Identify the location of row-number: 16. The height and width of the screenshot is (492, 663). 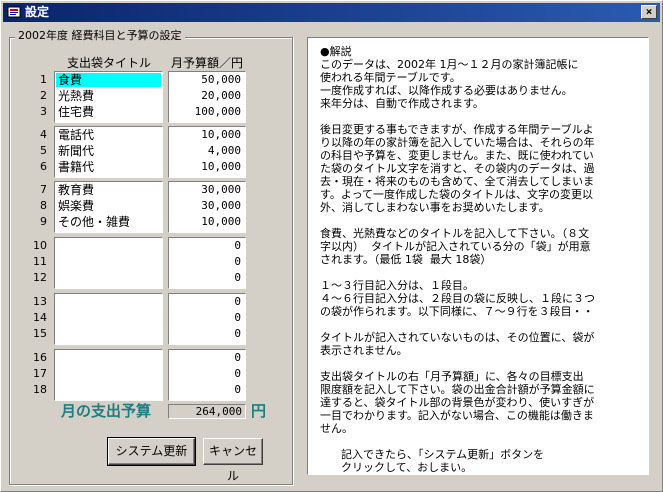
(40, 357).